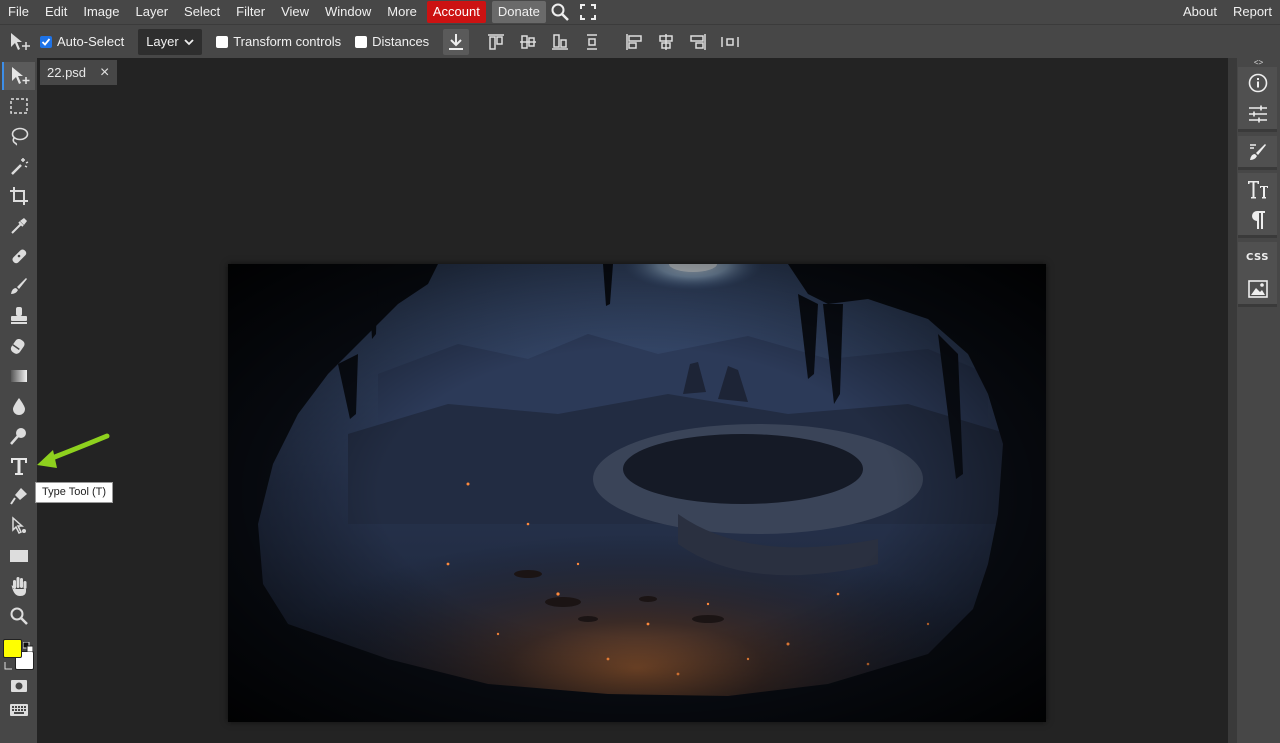 The width and height of the screenshot is (1280, 743). What do you see at coordinates (12, 648) in the screenshot?
I see `foreground-color-swatch` at bounding box center [12, 648].